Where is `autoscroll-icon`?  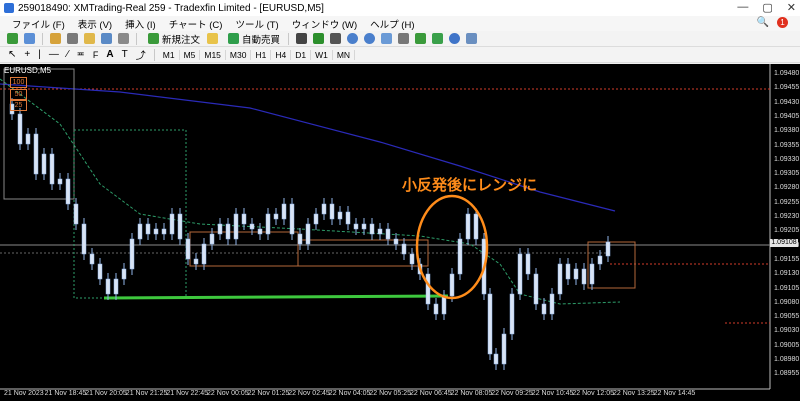 autoscroll-icon is located at coordinates (421, 38).